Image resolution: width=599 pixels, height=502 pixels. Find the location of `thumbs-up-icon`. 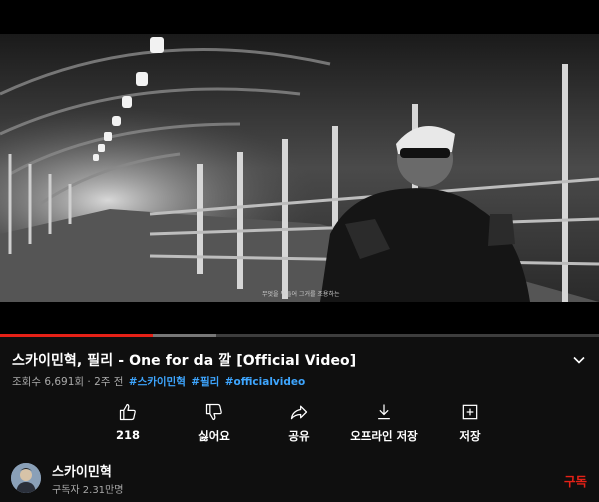

thumbs-up-icon is located at coordinates (127, 412).